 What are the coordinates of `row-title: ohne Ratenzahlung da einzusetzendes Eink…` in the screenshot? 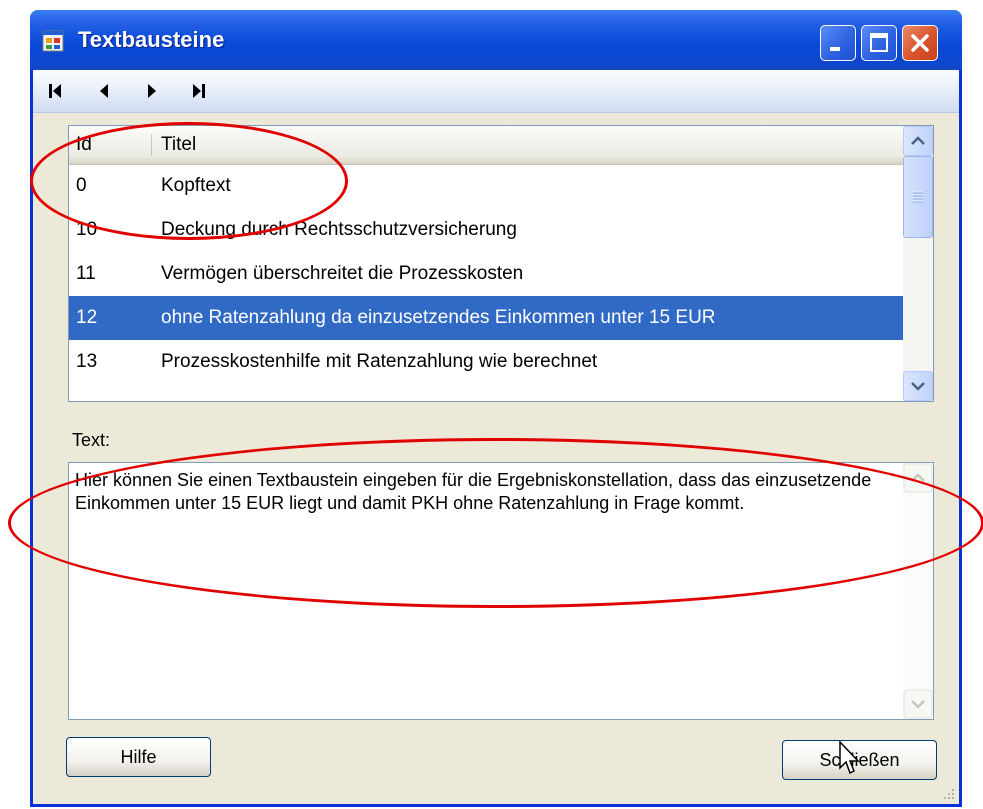 It's located at (438, 317).